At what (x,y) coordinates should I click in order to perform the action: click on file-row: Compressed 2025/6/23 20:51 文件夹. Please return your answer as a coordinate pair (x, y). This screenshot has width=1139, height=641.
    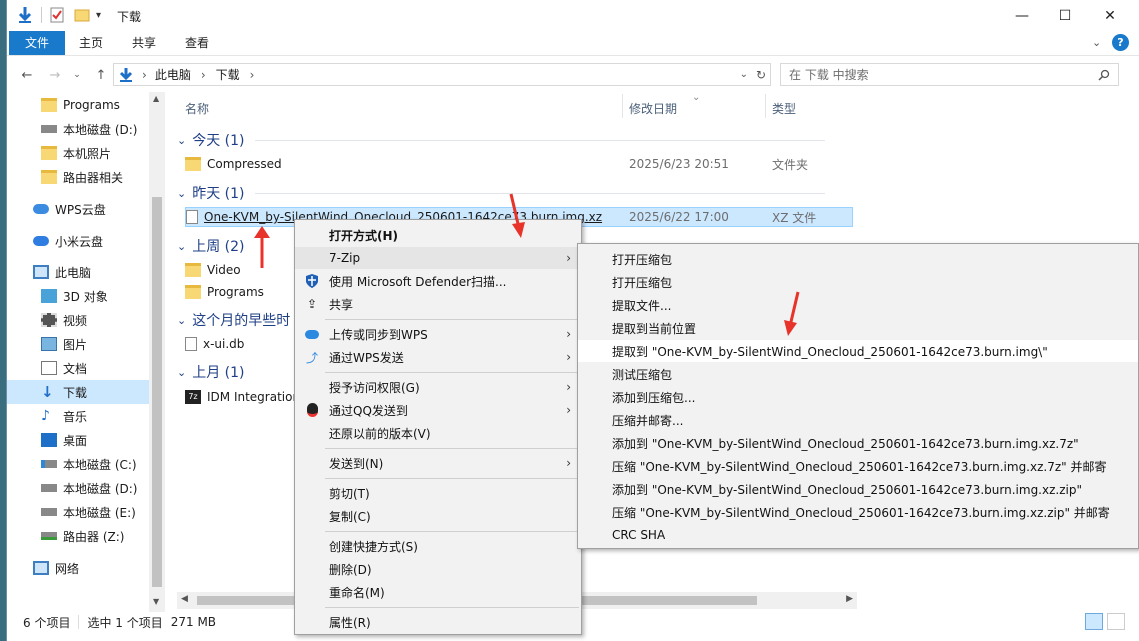
    Looking at the image, I should click on (519, 164).